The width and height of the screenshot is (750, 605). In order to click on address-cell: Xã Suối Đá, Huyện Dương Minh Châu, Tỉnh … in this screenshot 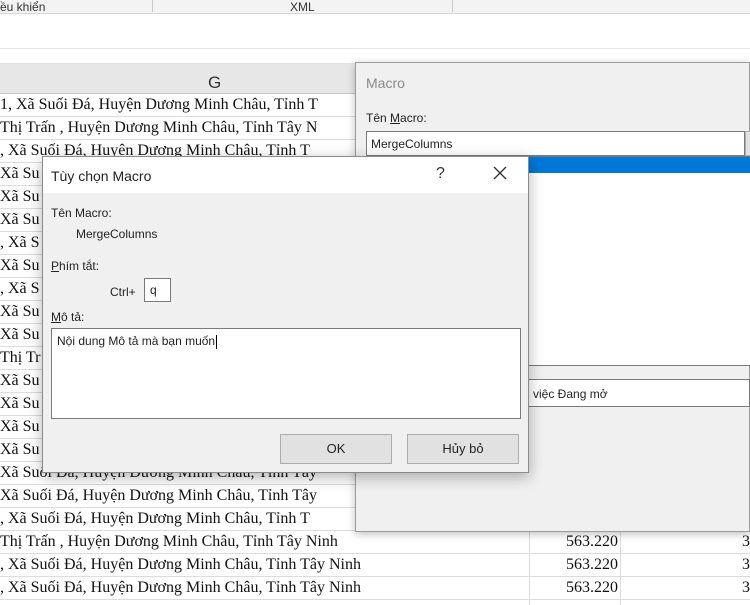, I will do `click(158, 496)`.